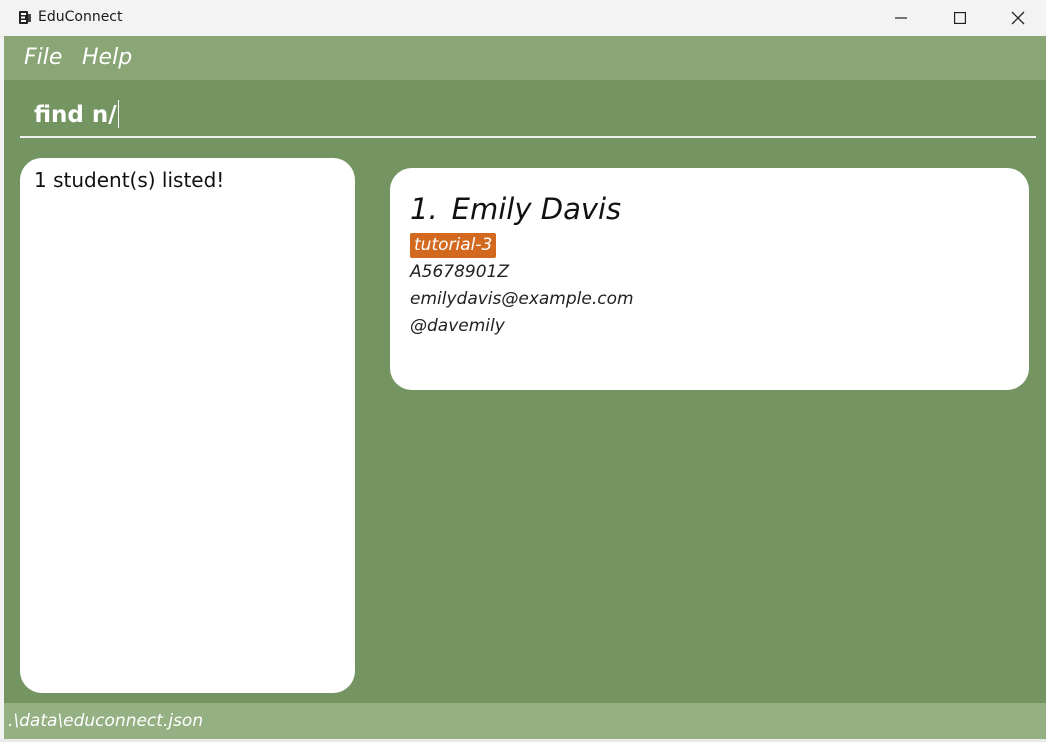  Describe the element at coordinates (80, 17) in the screenshot. I see `window-title: EduConnect` at that location.